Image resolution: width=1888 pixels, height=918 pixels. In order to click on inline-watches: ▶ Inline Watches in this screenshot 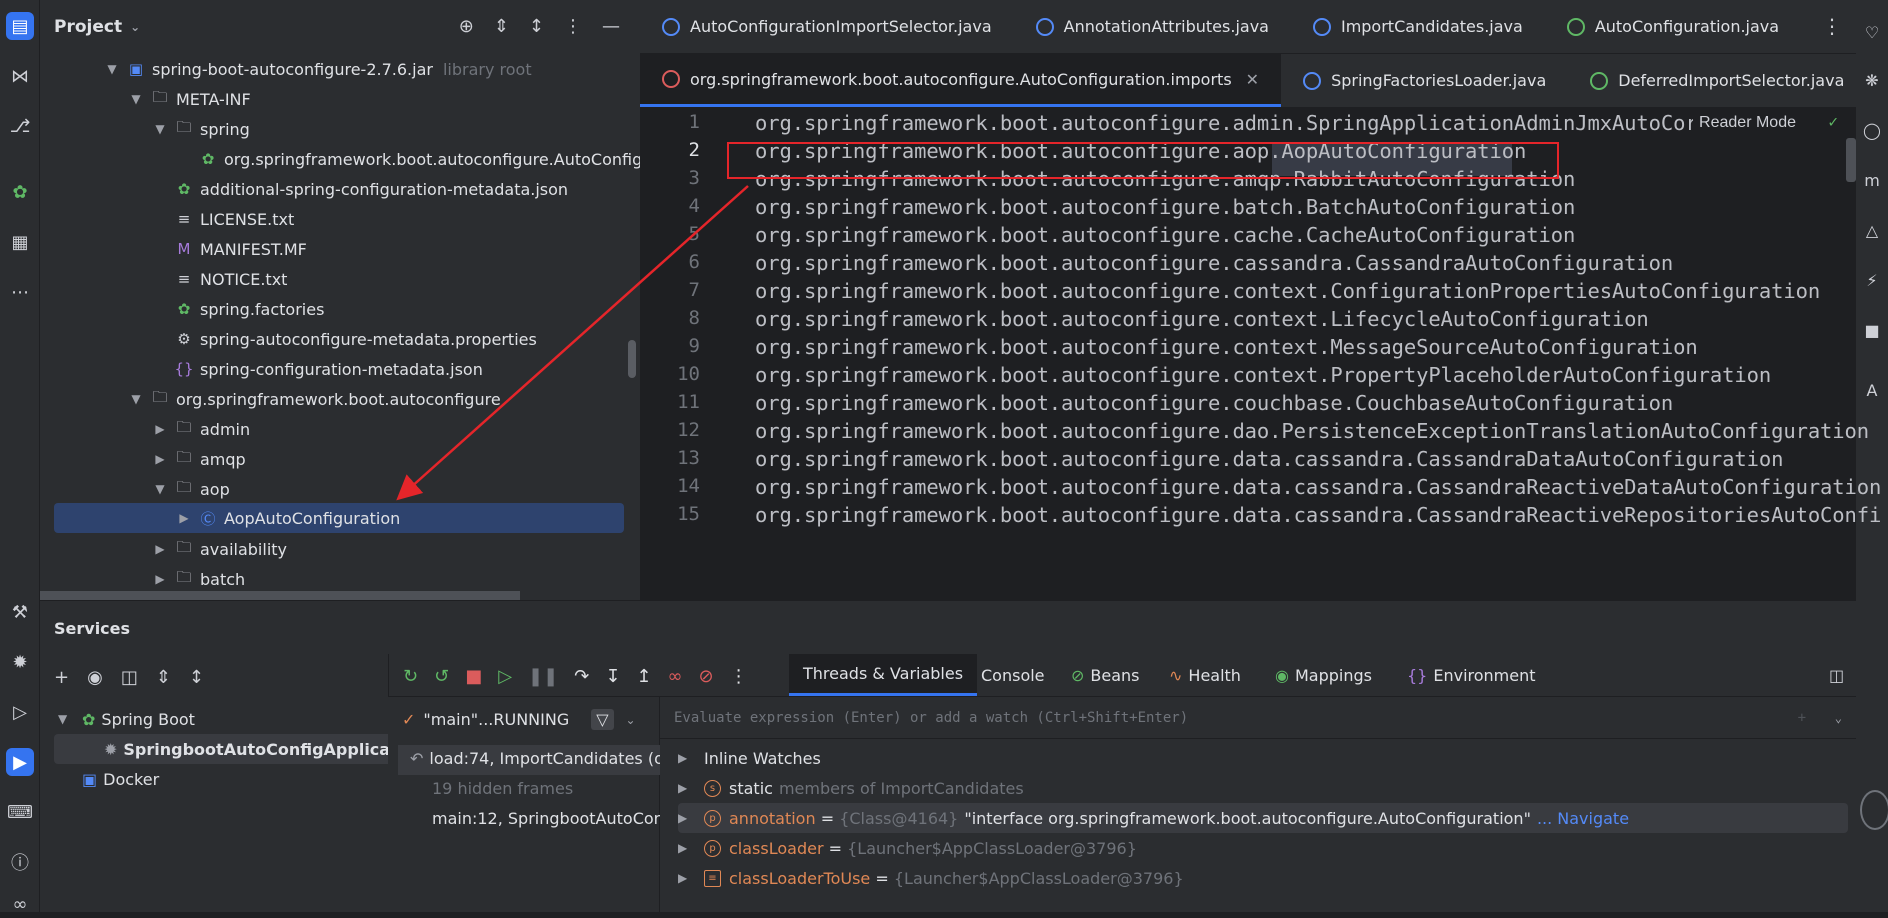, I will do `click(749, 758)`.